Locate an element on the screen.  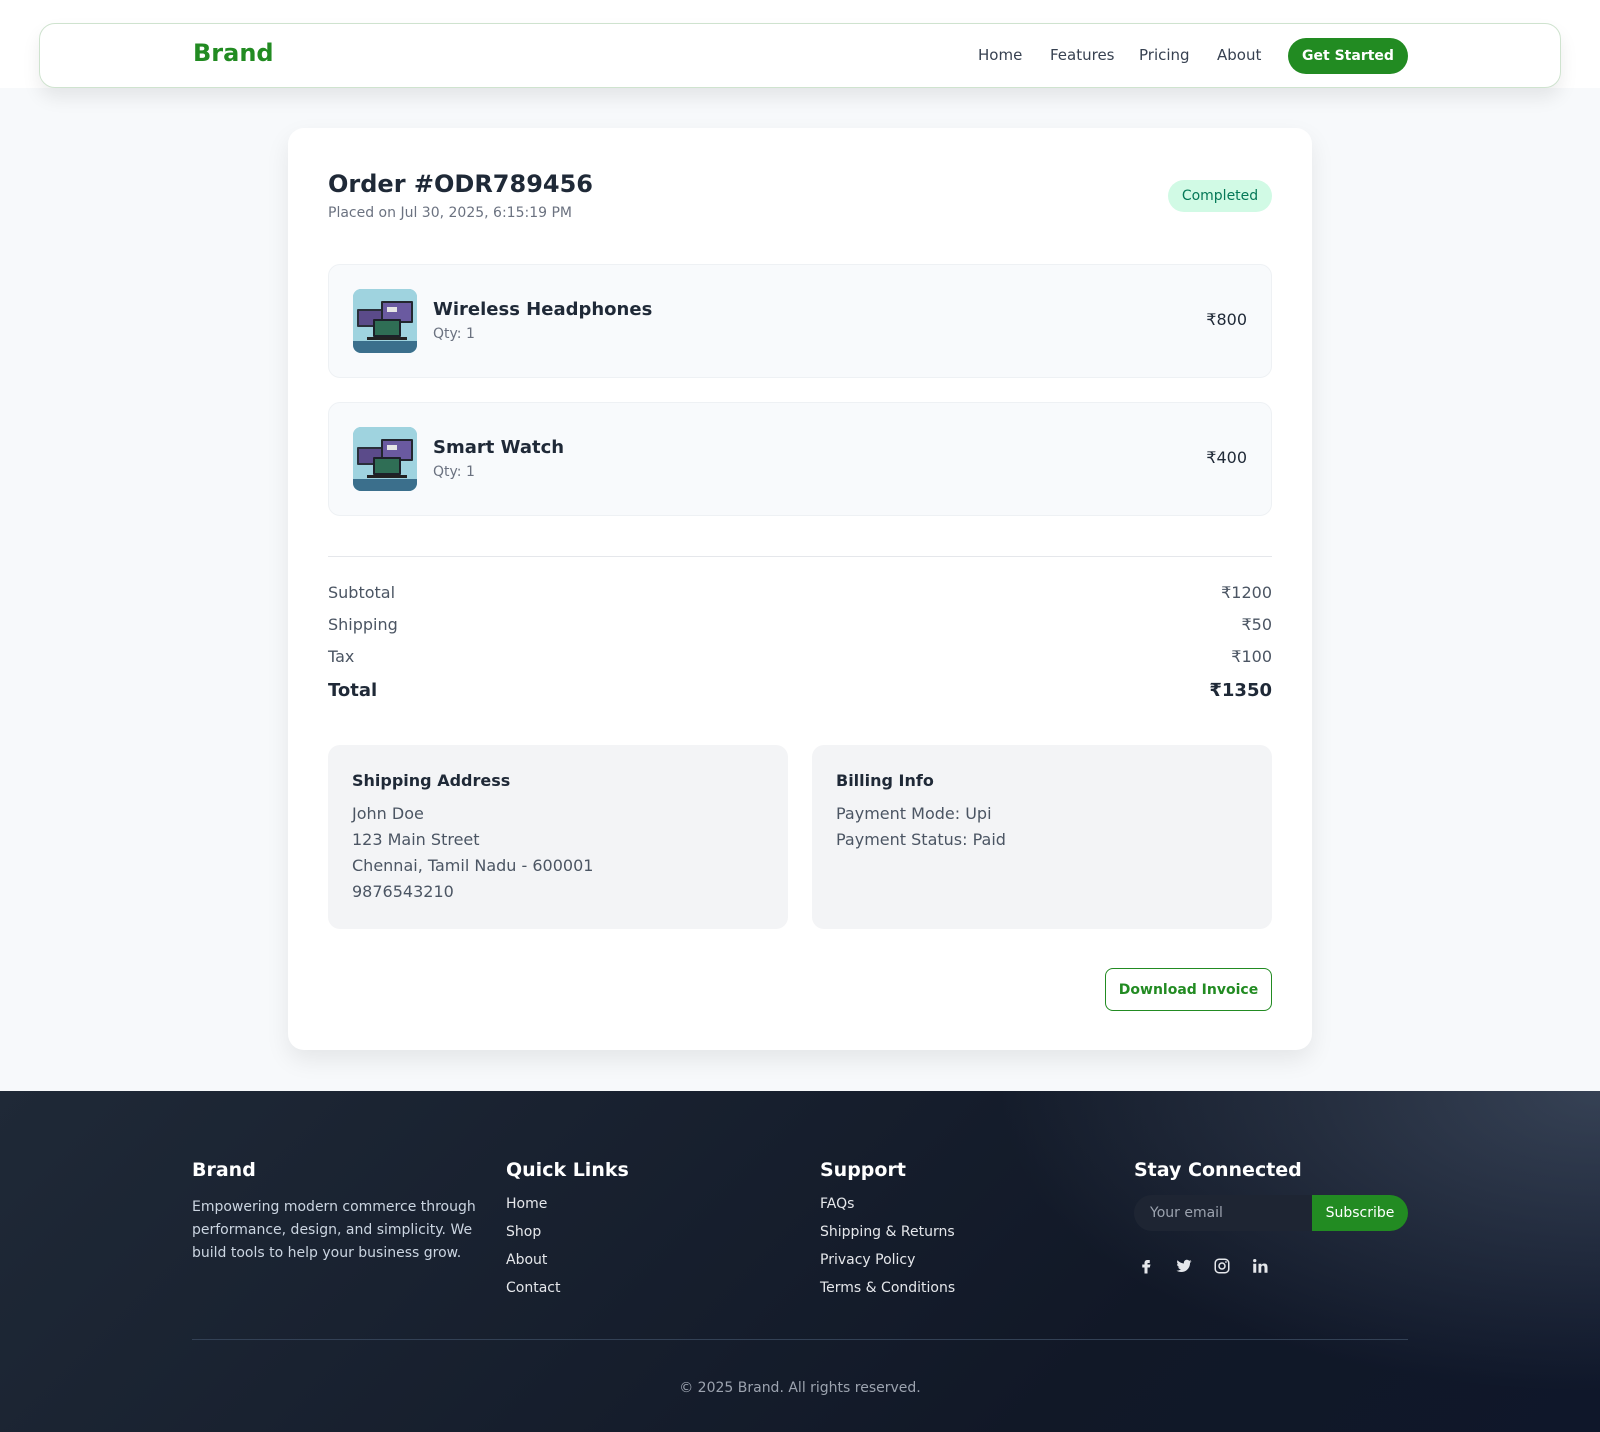
facebook-icon is located at coordinates (1146, 1266).